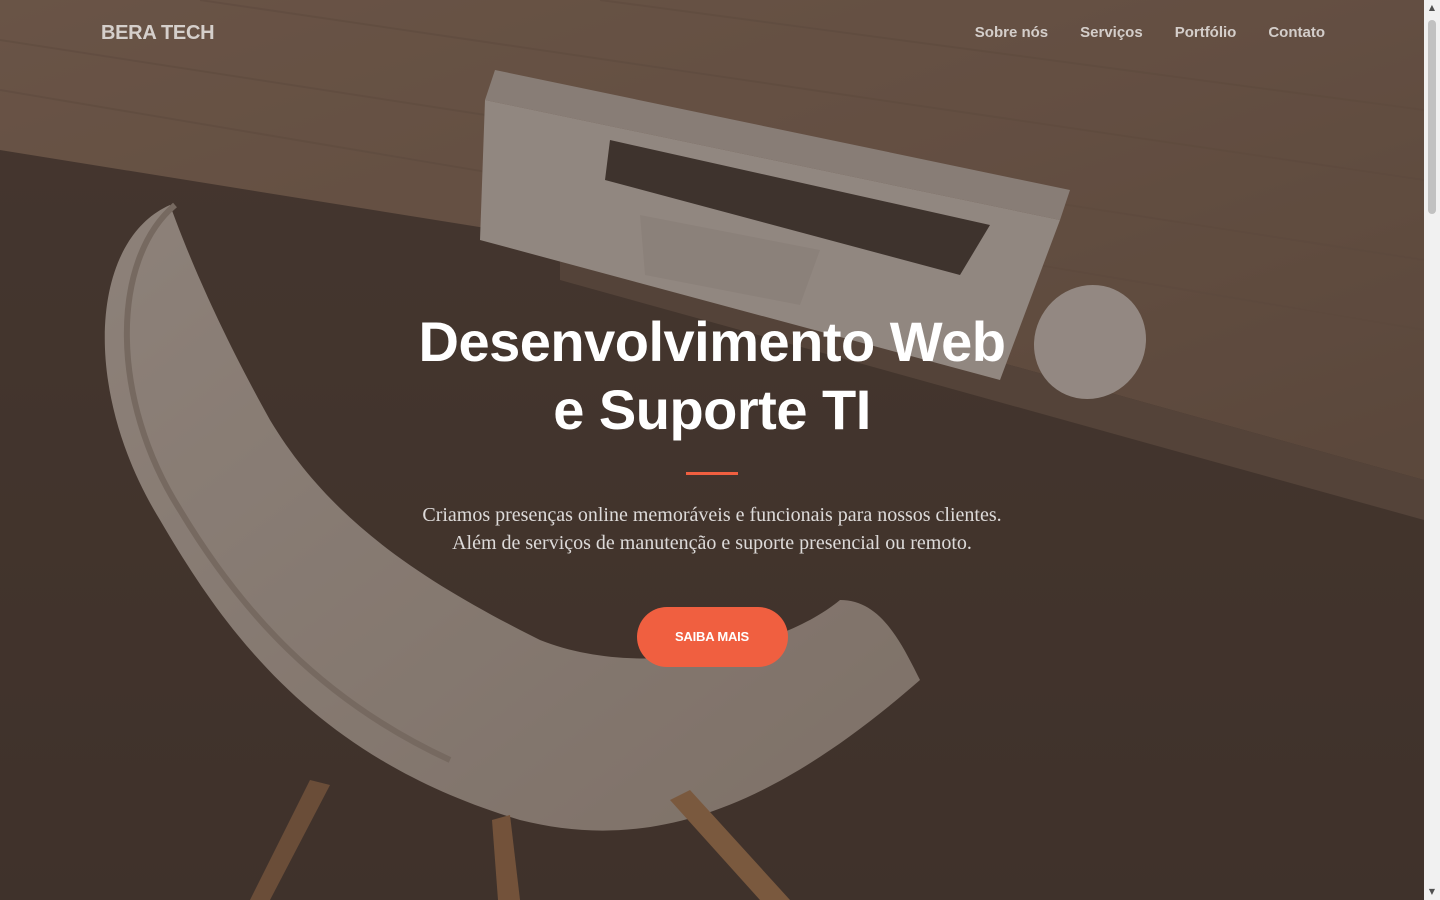 This screenshot has height=900, width=1440. What do you see at coordinates (1011, 32) in the screenshot?
I see `nav-link-sobre-nos: Sobre nós` at bounding box center [1011, 32].